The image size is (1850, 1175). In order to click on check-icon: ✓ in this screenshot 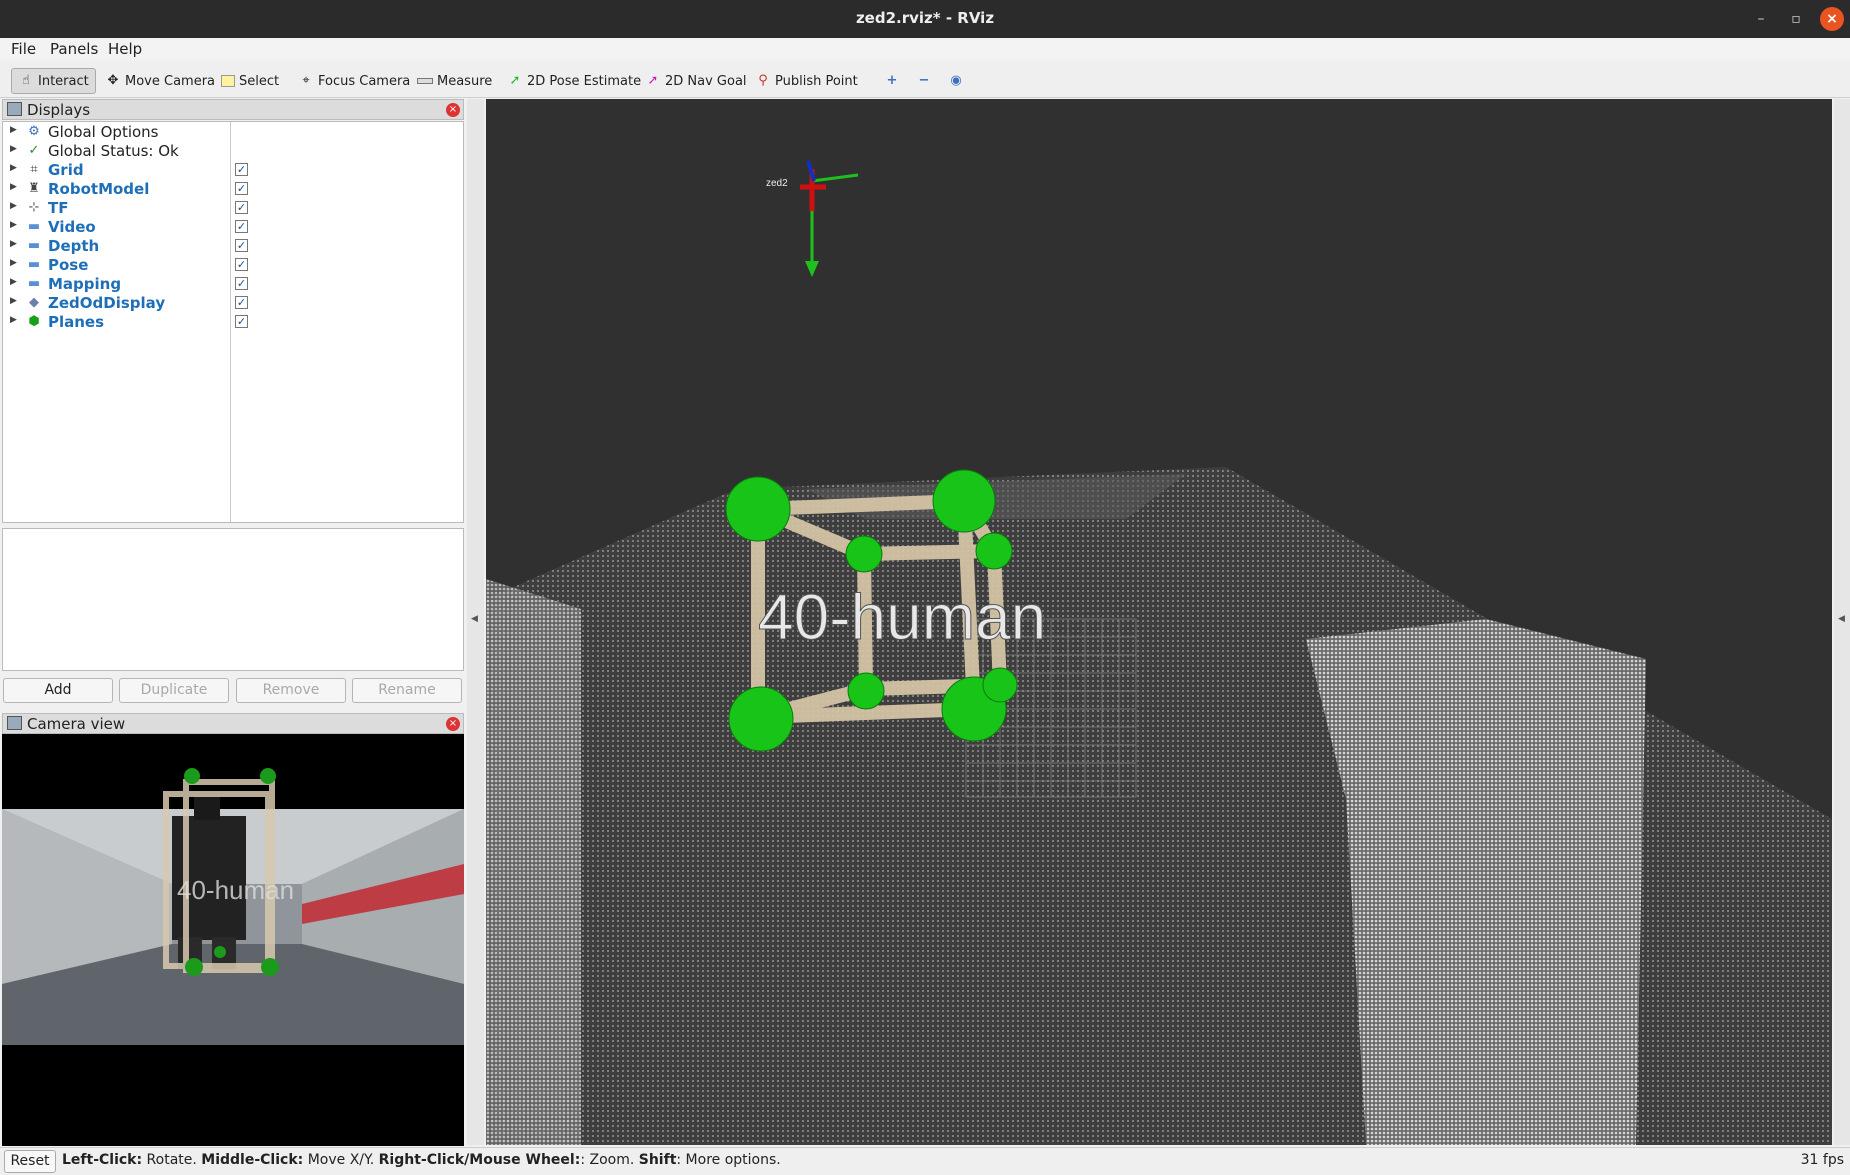, I will do `click(34, 150)`.